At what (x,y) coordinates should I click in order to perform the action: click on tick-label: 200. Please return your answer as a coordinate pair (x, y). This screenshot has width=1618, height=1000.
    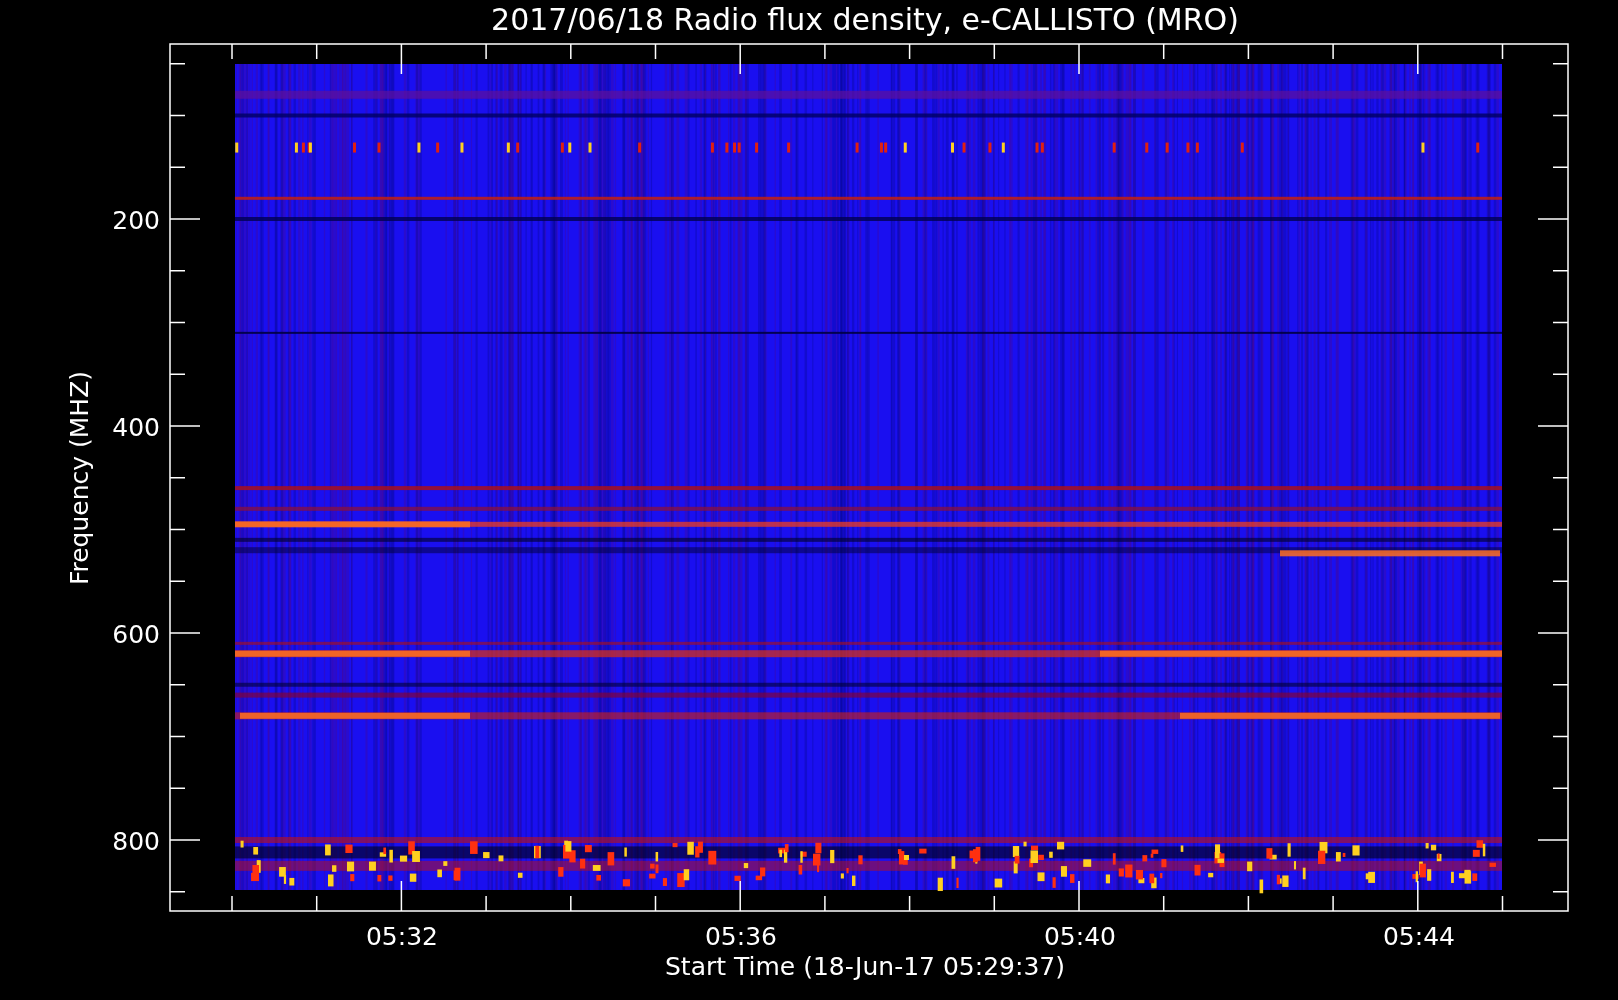
    Looking at the image, I should click on (136, 220).